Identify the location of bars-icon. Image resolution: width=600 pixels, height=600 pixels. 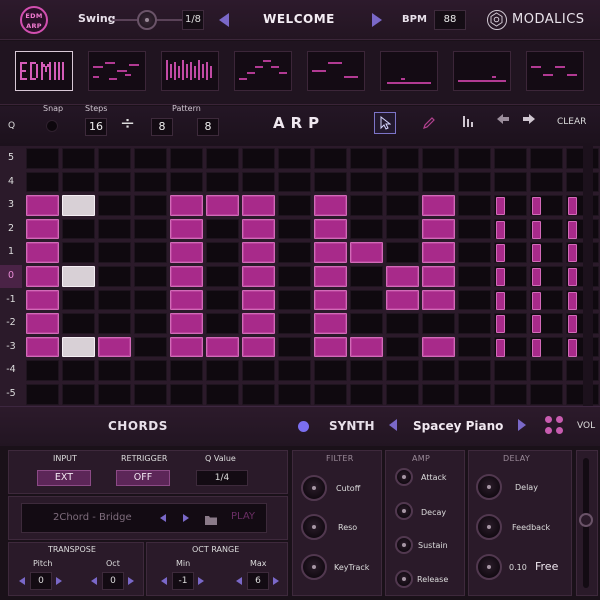
(468, 122).